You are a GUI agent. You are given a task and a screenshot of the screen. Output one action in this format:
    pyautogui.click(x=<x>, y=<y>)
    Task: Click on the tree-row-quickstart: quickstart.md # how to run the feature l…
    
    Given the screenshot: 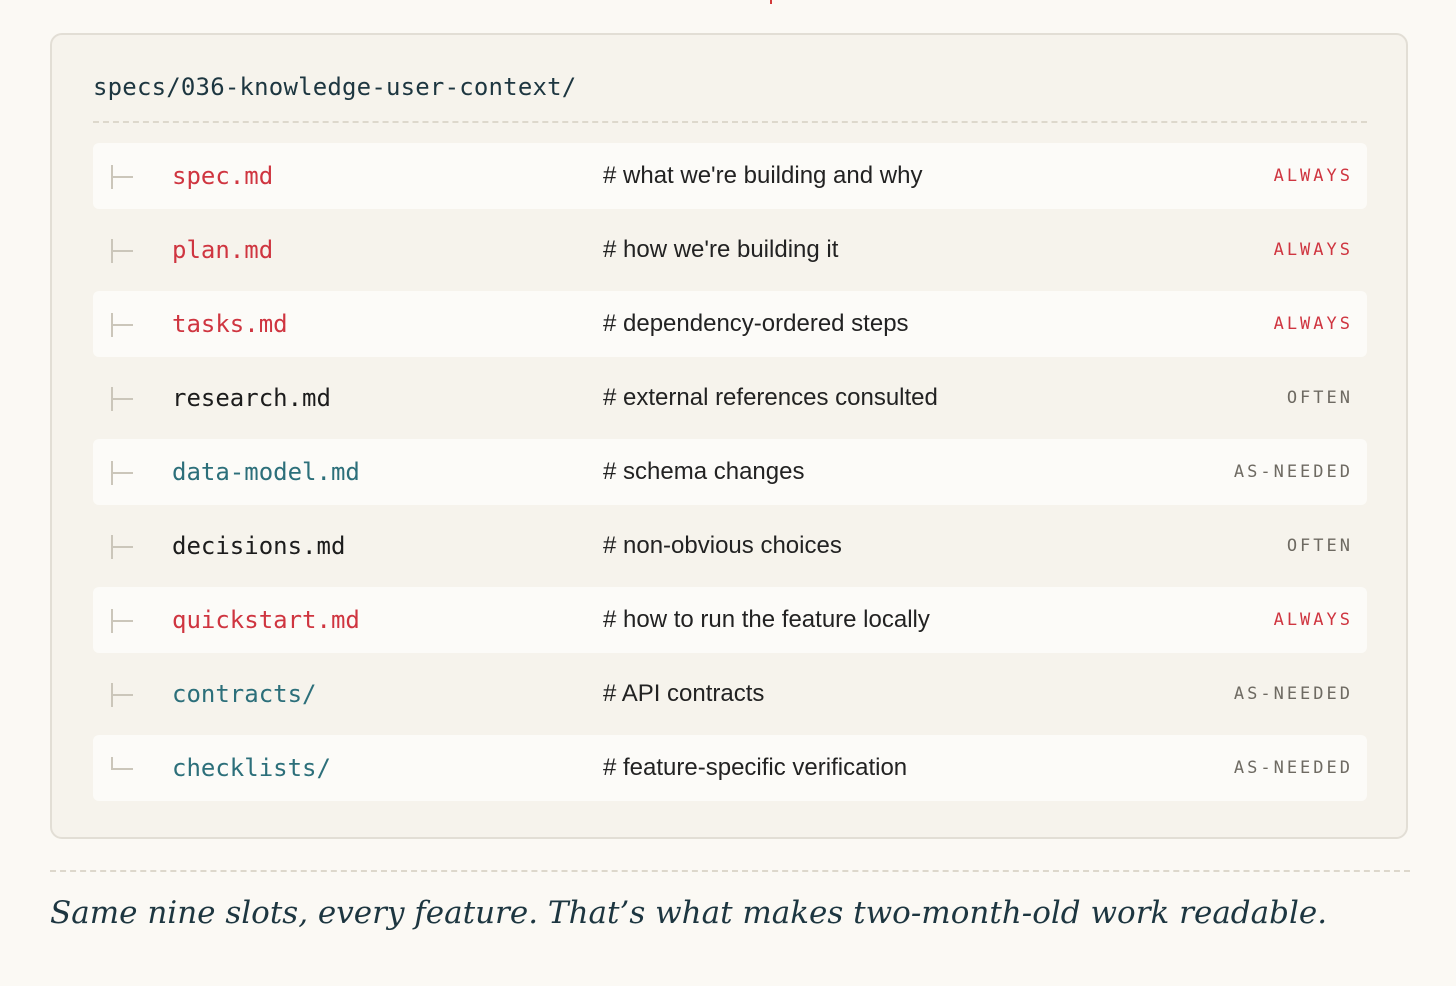 What is the action you would take?
    pyautogui.click(x=730, y=620)
    